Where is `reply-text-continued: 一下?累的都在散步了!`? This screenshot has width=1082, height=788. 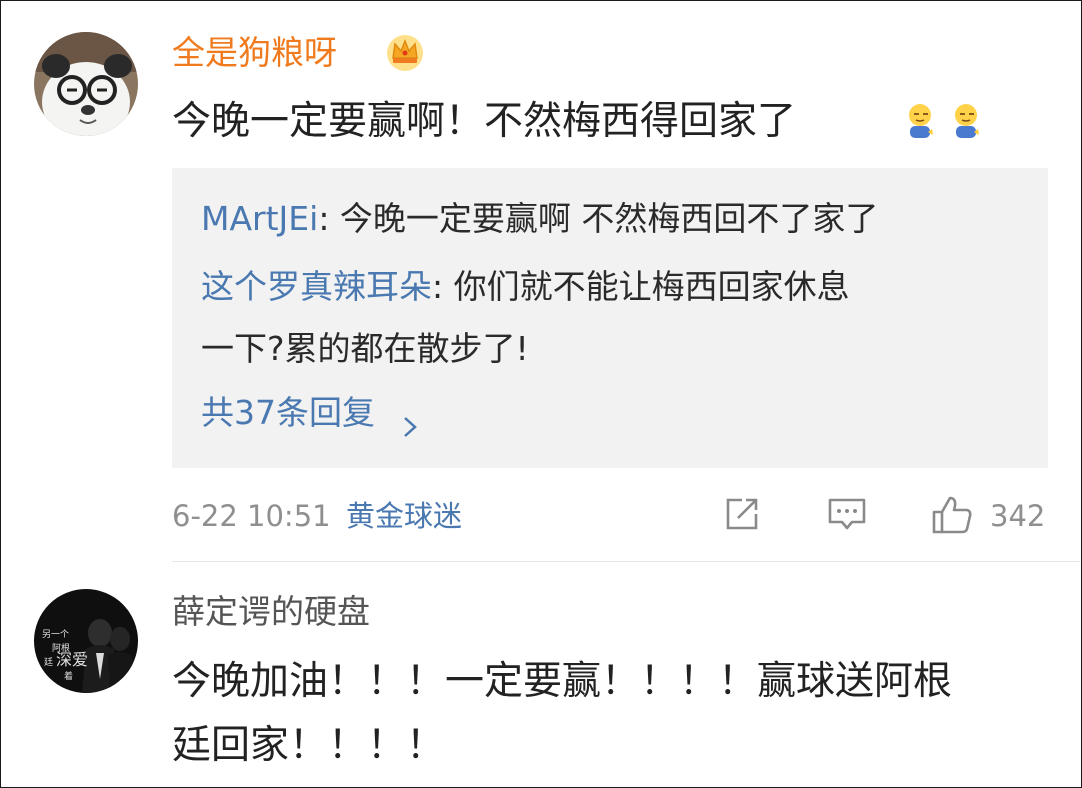
reply-text-continued: 一下?累的都在散步了! is located at coordinates (365, 349).